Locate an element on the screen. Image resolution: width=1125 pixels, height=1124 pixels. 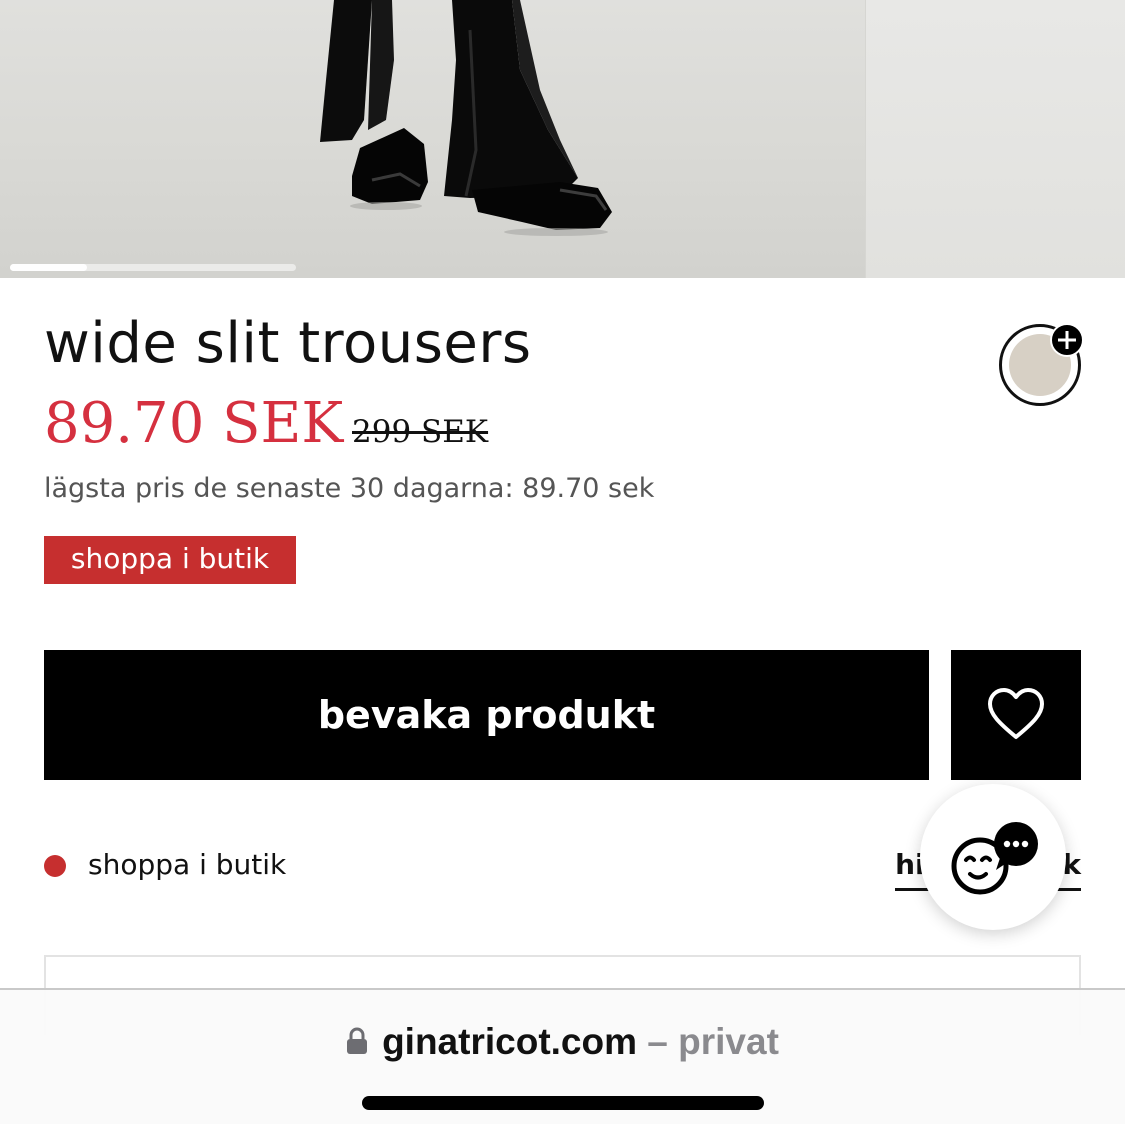
in-store-badge: shoppa i butik is located at coordinates (170, 560).